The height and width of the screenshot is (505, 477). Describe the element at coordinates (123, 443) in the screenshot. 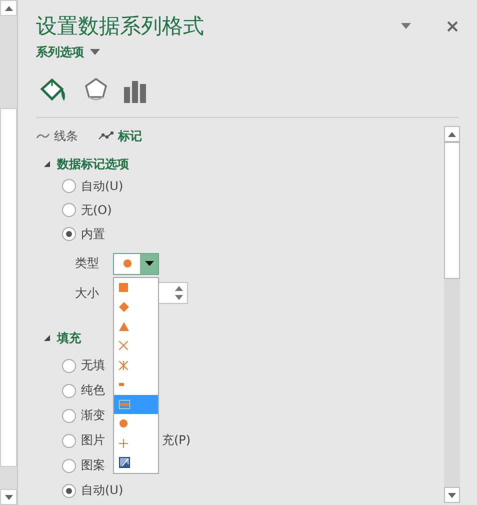

I see `plus-marker-icon` at that location.